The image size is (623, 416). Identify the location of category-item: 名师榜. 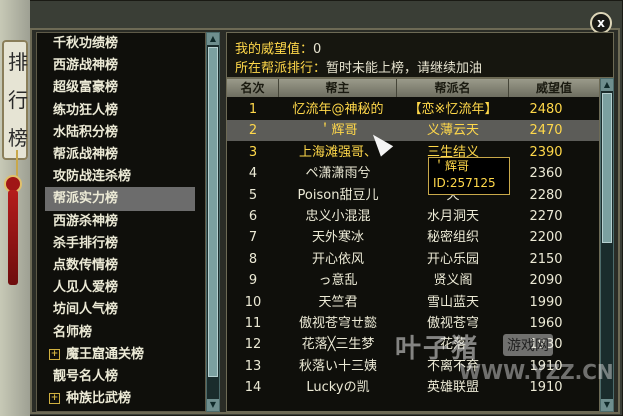
(120, 333).